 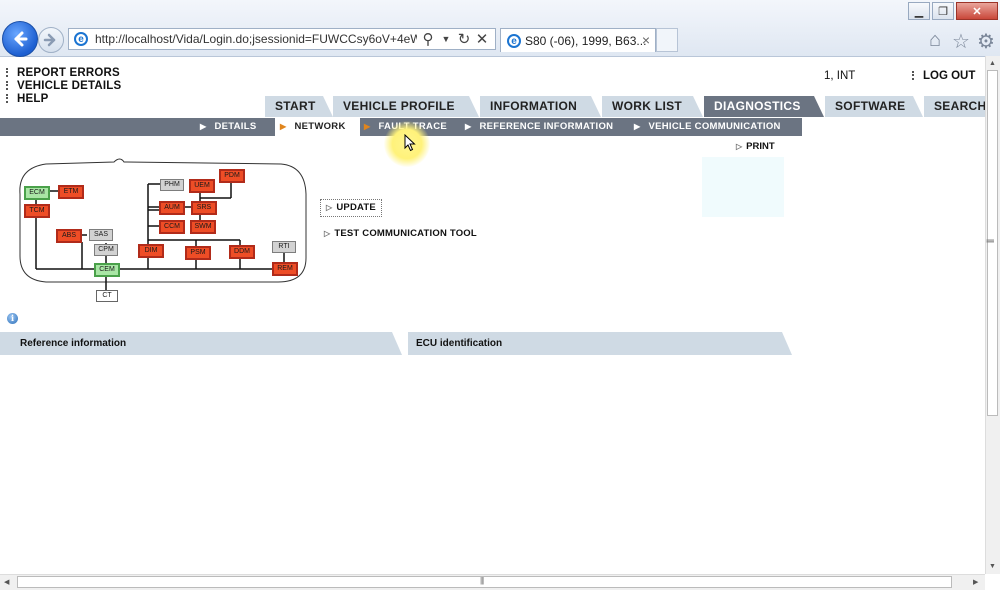 What do you see at coordinates (482, 39) in the screenshot?
I see `stop-icon: ✕` at bounding box center [482, 39].